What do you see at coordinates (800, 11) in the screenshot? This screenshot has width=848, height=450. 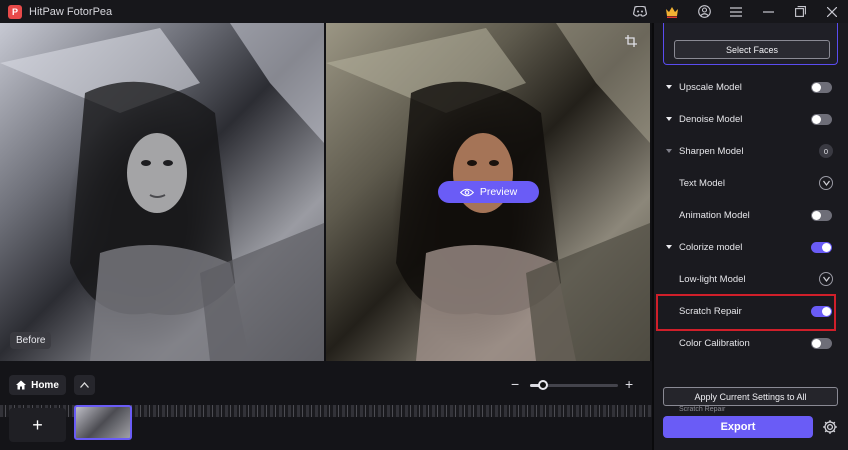 I see `restore-icon` at bounding box center [800, 11].